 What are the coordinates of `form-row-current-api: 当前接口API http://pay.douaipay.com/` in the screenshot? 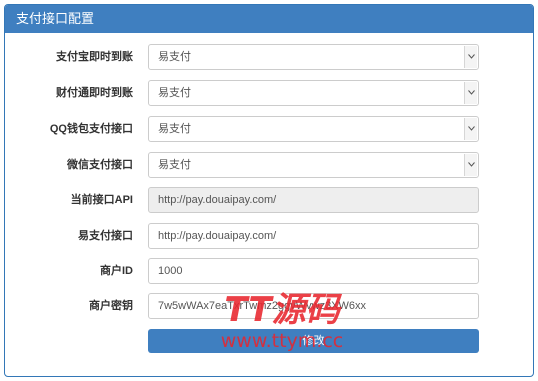 It's located at (269, 200).